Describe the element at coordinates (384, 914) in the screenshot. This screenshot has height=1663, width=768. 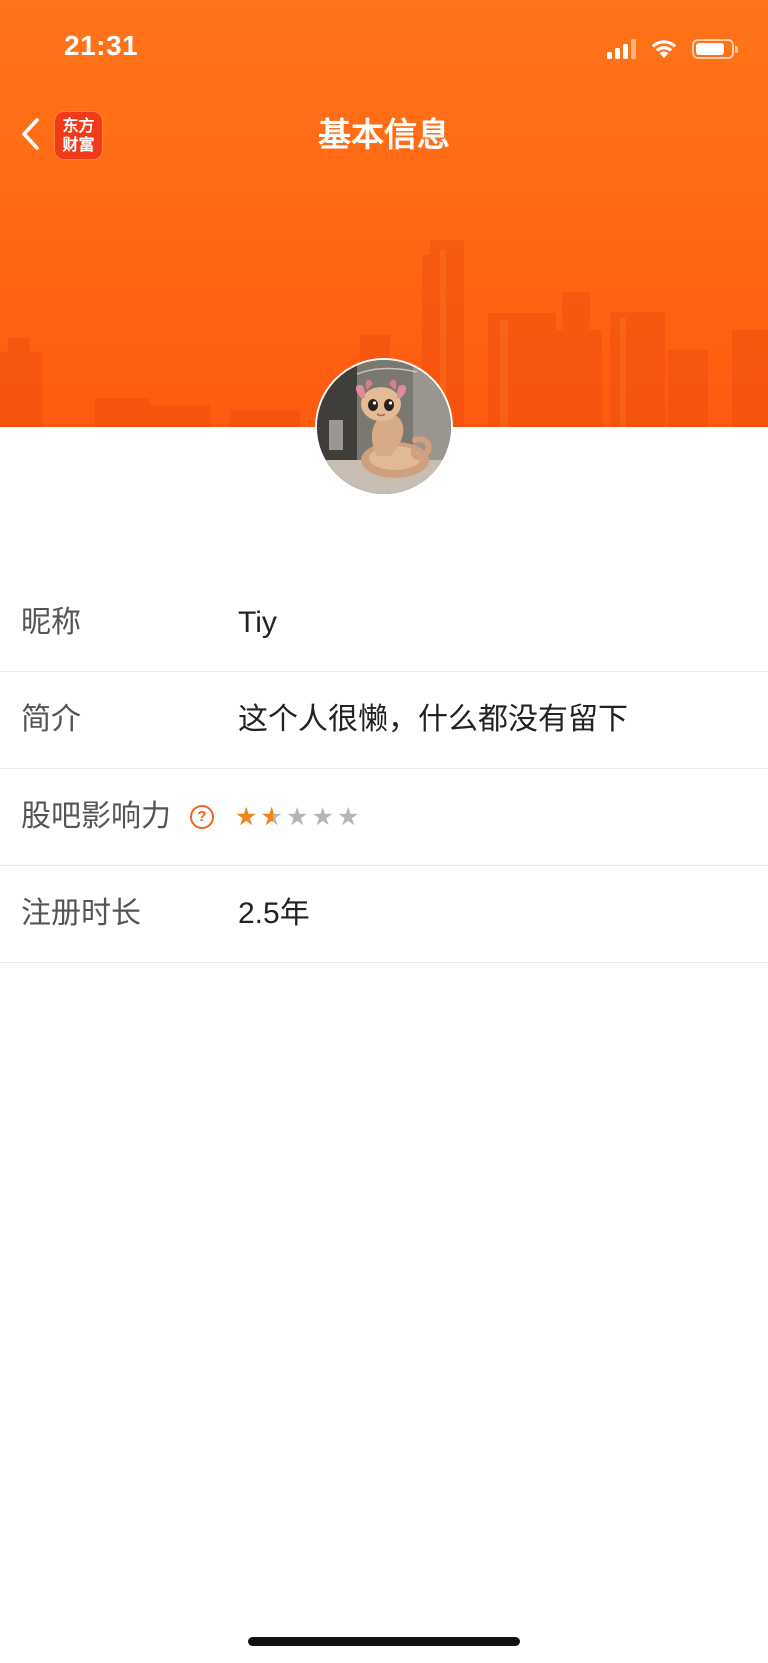
I see `row-registration-duration: 注册时长 2.5年` at that location.